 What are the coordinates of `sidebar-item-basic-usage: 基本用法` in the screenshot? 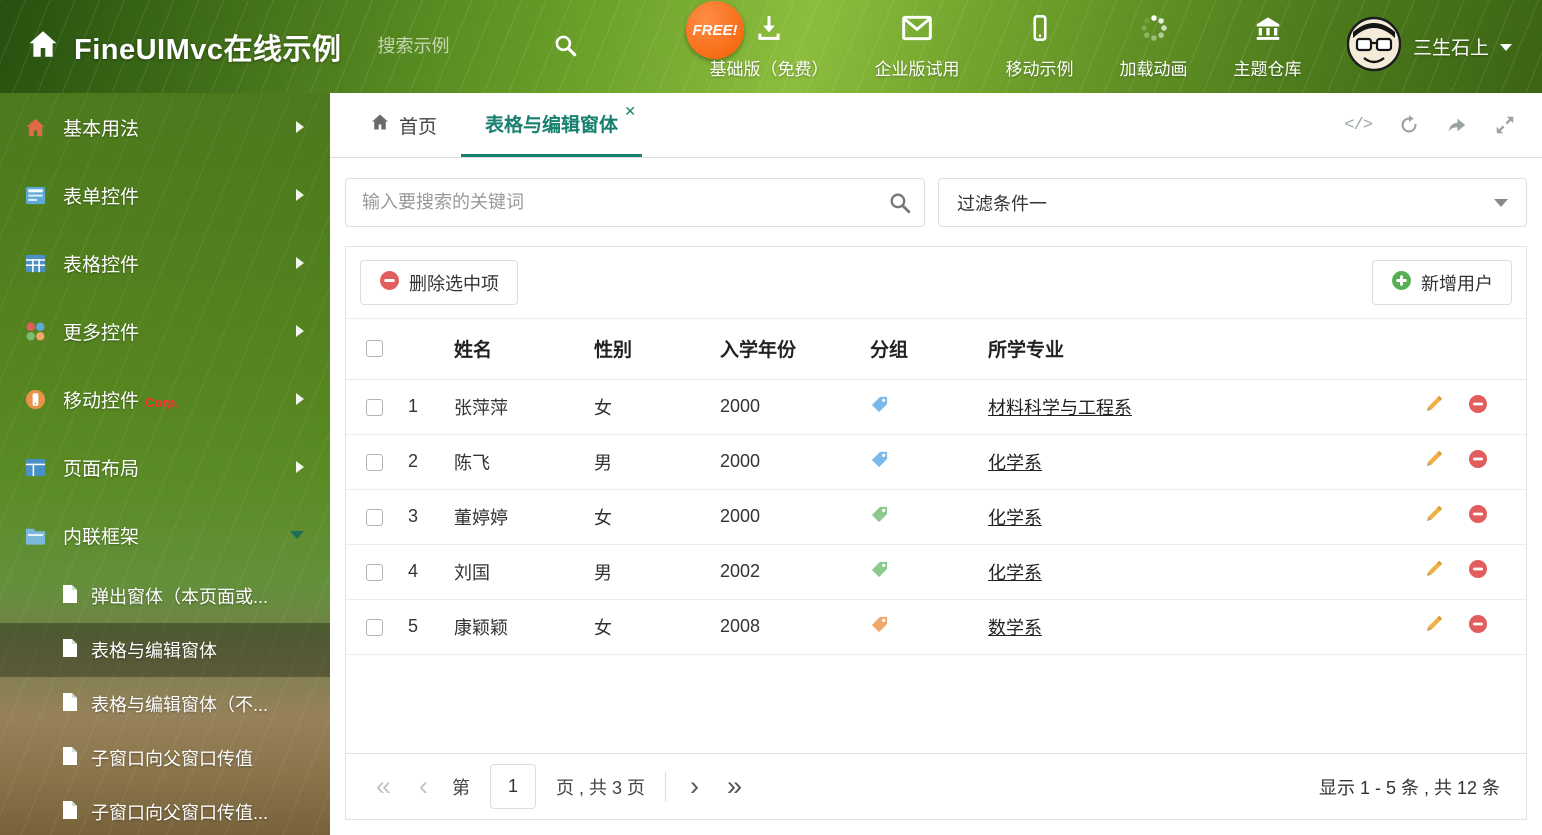 It's located at (165, 127).